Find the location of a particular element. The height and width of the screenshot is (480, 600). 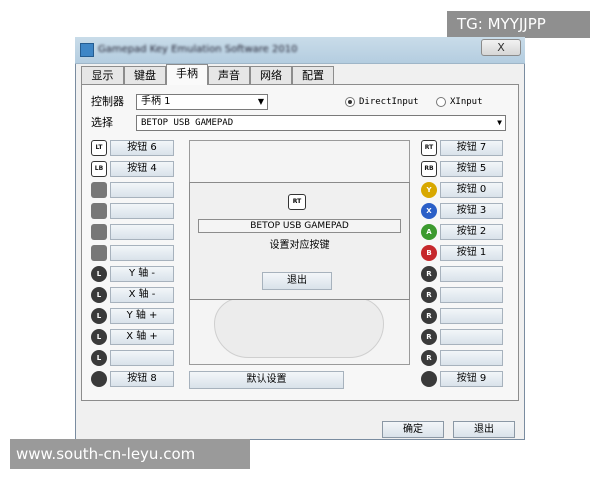

app-icon is located at coordinates (87, 50).